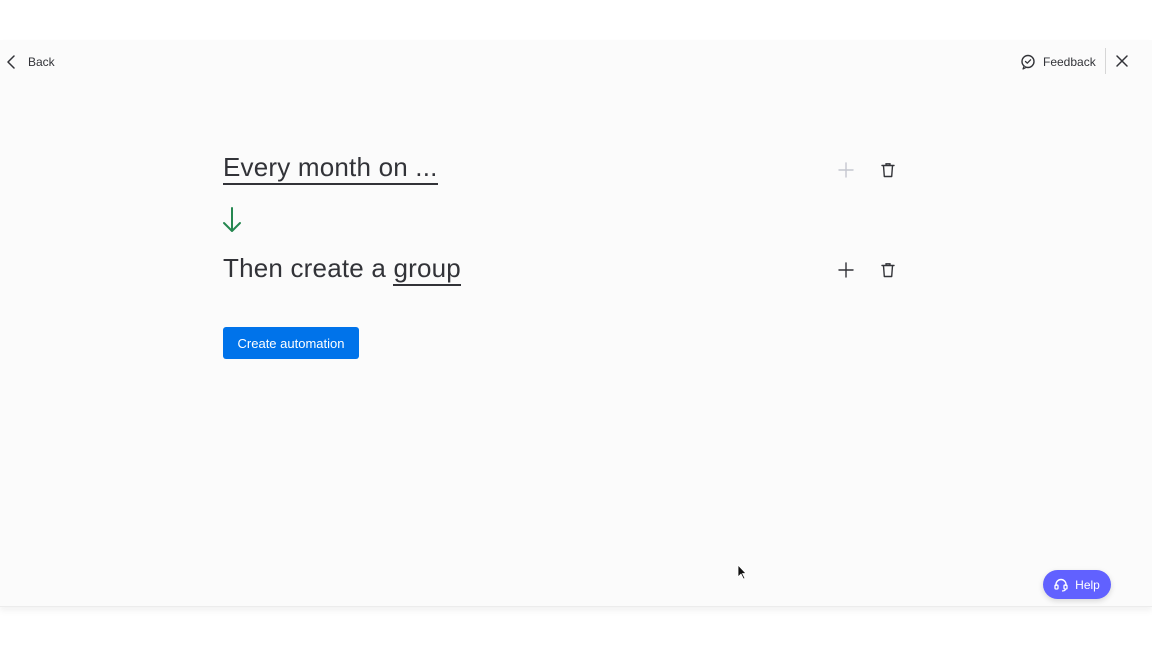 This screenshot has height=648, width=1152. I want to click on create-automation-button: Create automation, so click(291, 343).